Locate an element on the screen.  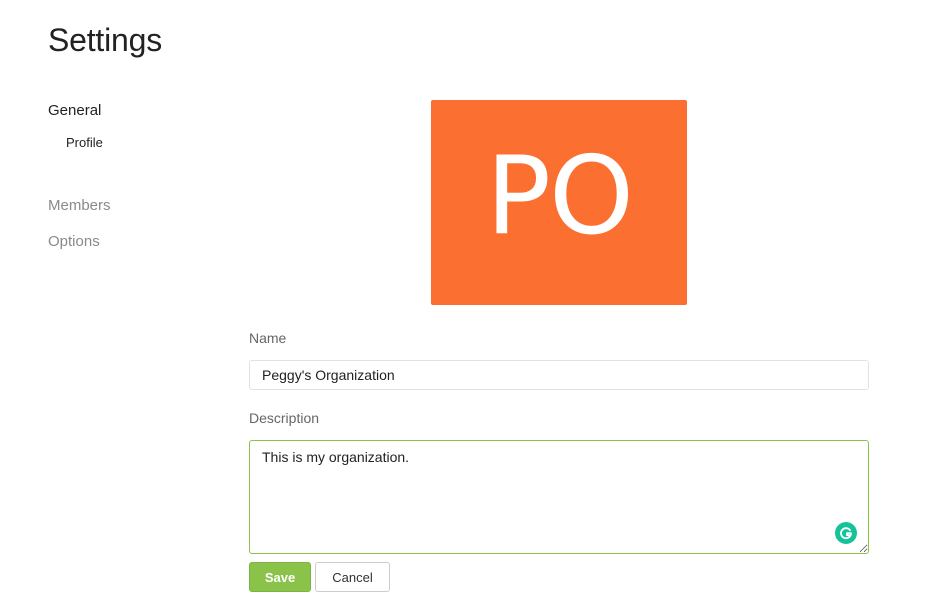
description-field: This is my organization. is located at coordinates (559, 497).